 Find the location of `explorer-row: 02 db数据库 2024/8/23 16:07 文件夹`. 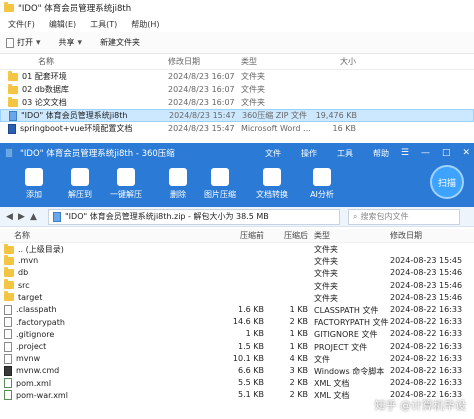

explorer-row: 02 db数据库 2024/8/23 16:07 文件夹 is located at coordinates (237, 89).